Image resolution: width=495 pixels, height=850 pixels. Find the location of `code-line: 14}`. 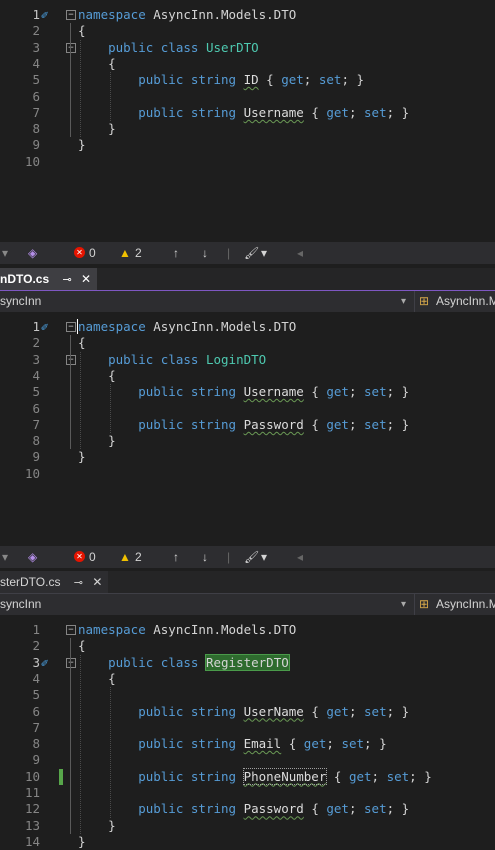

code-line: 14} is located at coordinates (247, 842).